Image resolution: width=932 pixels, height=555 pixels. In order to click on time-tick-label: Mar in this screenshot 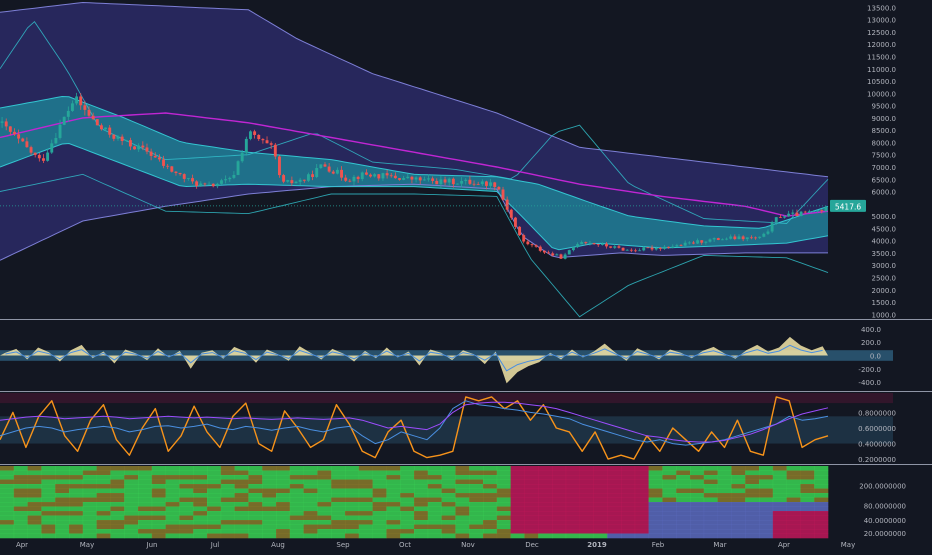, I will do `click(719, 545)`.